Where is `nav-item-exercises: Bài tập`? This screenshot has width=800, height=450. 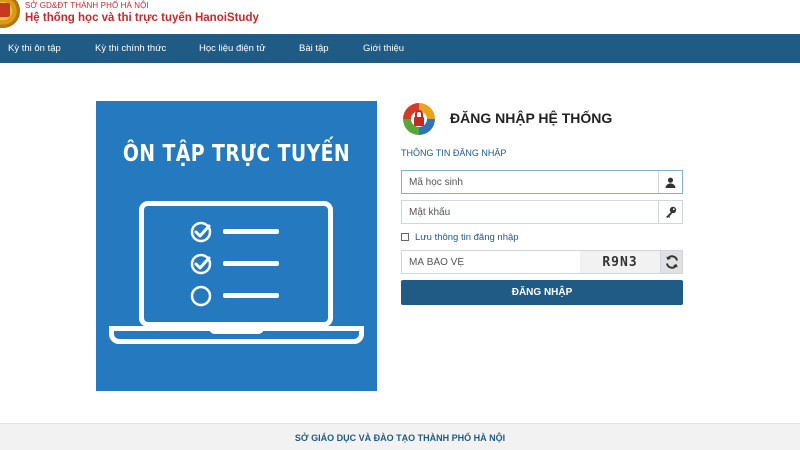
nav-item-exercises: Bài tập is located at coordinates (314, 48).